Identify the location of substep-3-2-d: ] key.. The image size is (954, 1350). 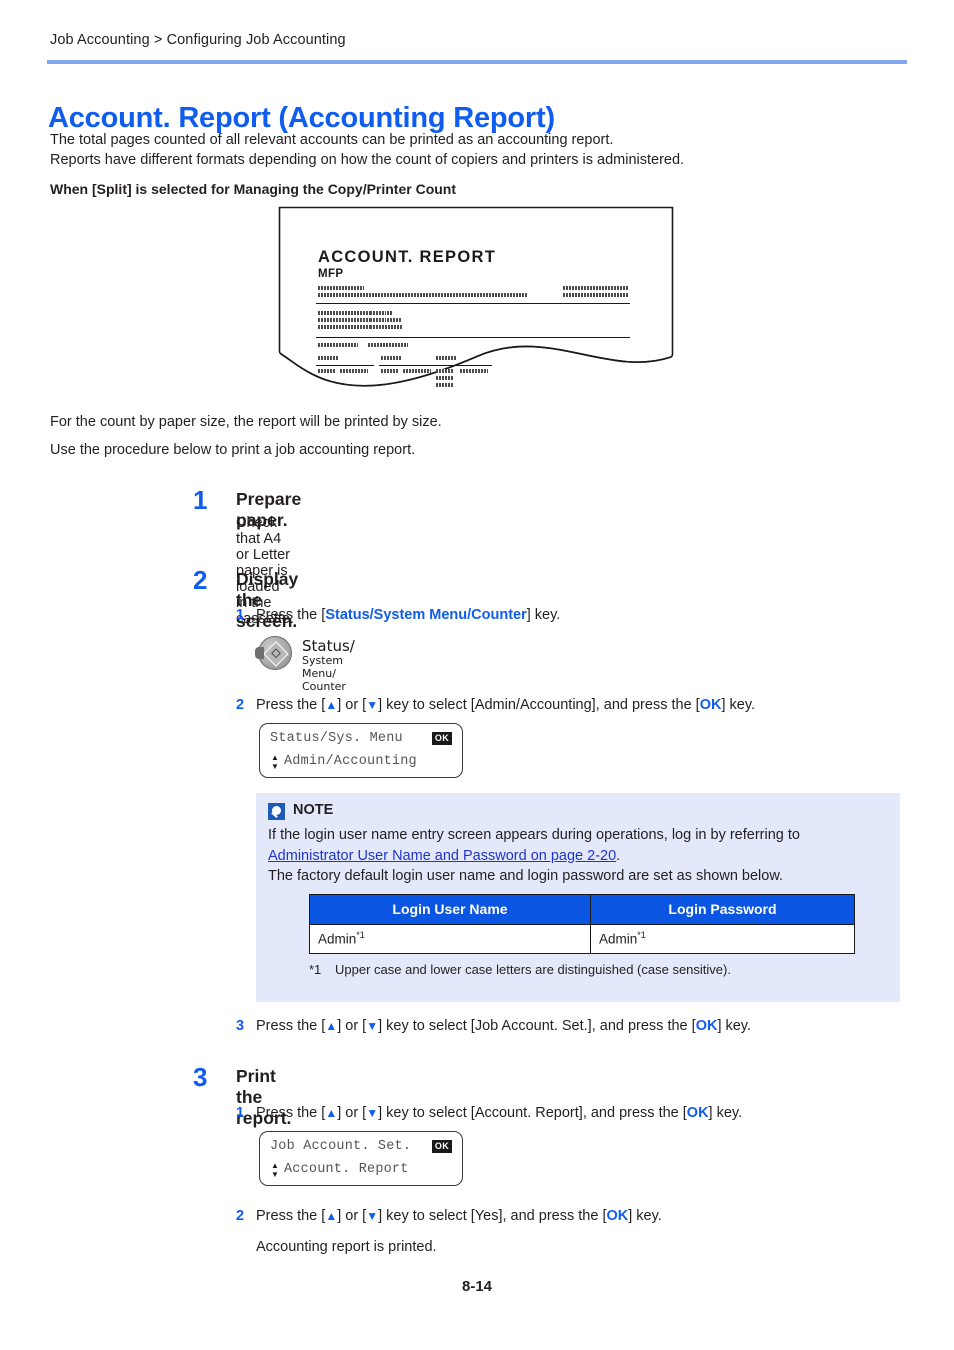
(645, 1216).